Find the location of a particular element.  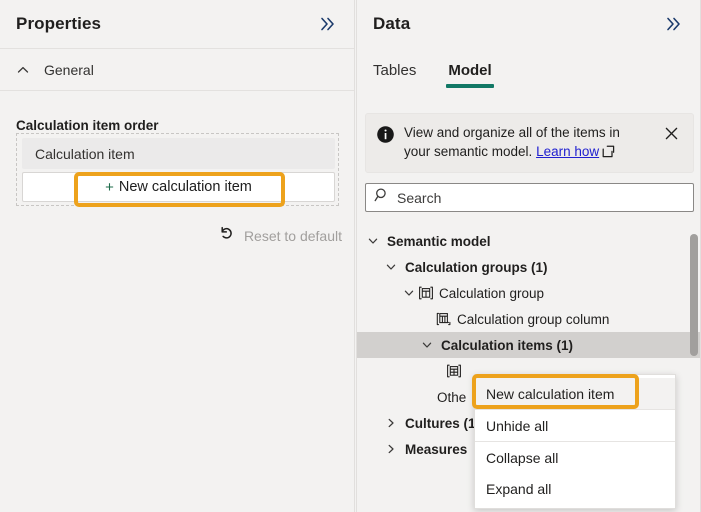

learn-how-link: Learn how is located at coordinates (567, 151).